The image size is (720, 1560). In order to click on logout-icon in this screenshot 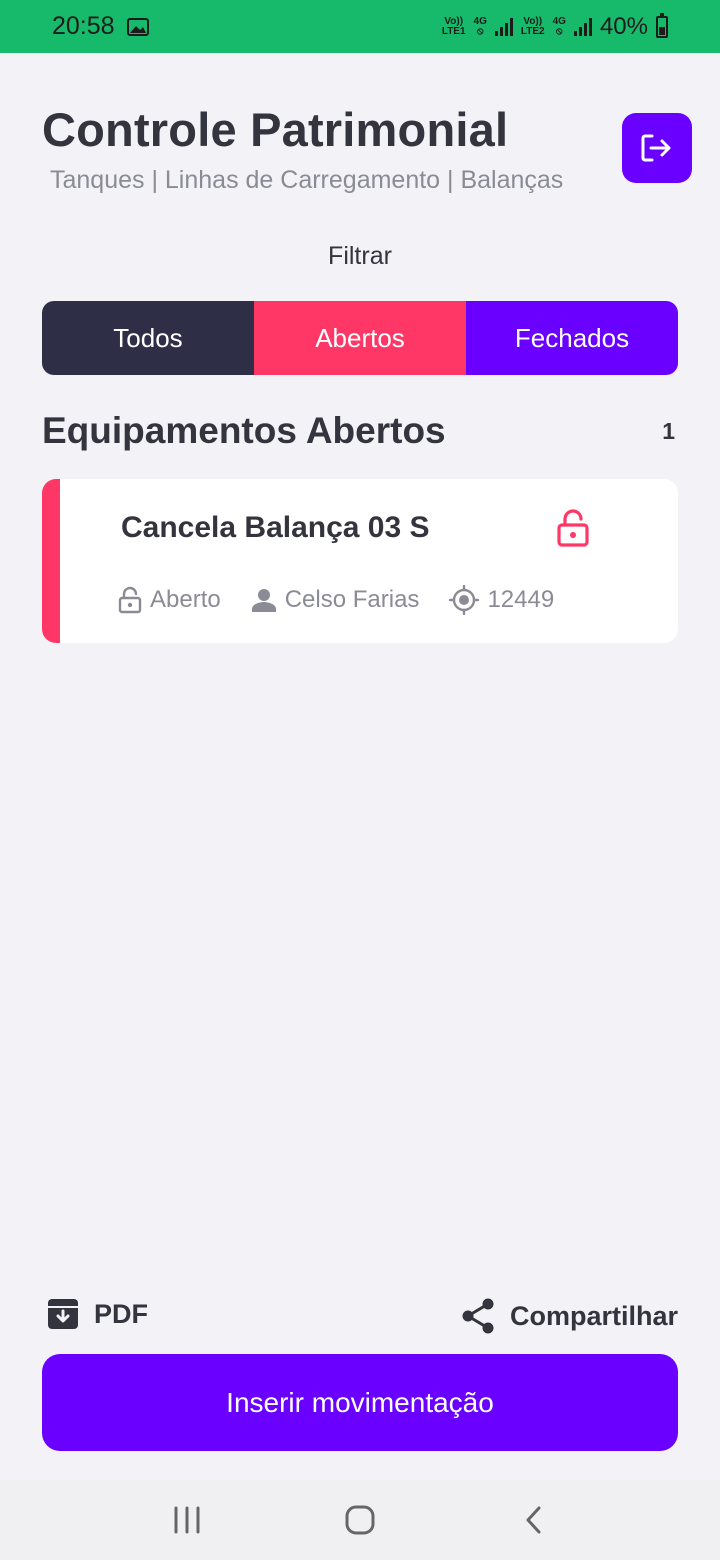, I will do `click(656, 148)`.